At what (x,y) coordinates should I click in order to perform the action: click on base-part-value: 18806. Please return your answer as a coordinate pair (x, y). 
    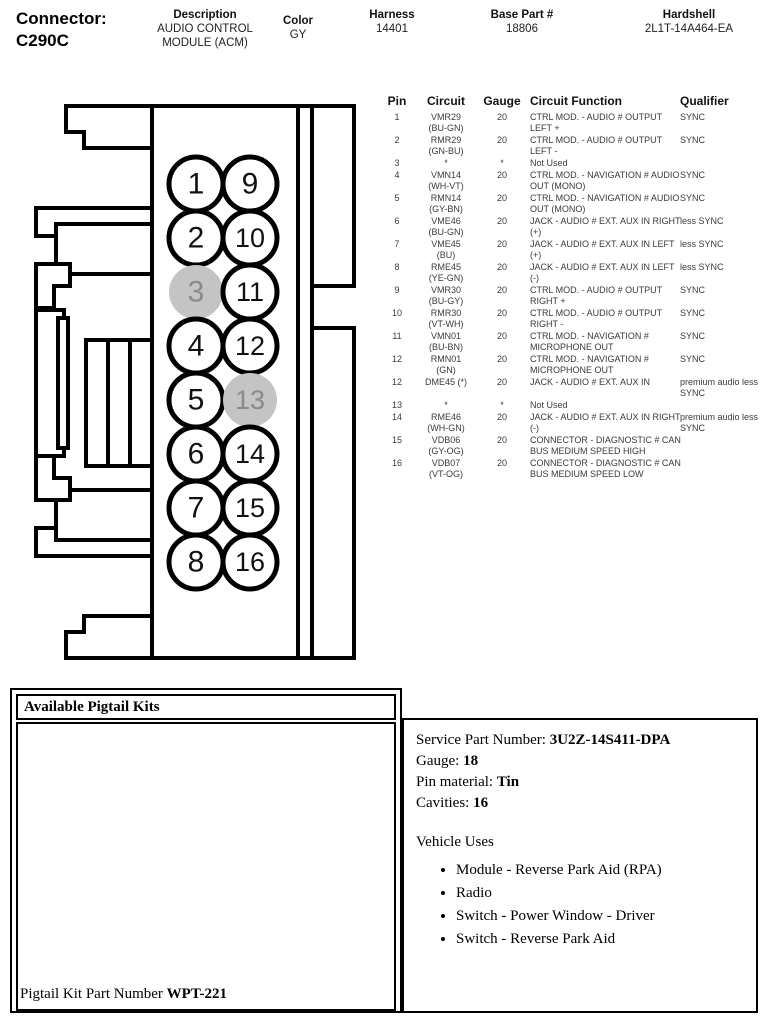
    Looking at the image, I should click on (522, 29).